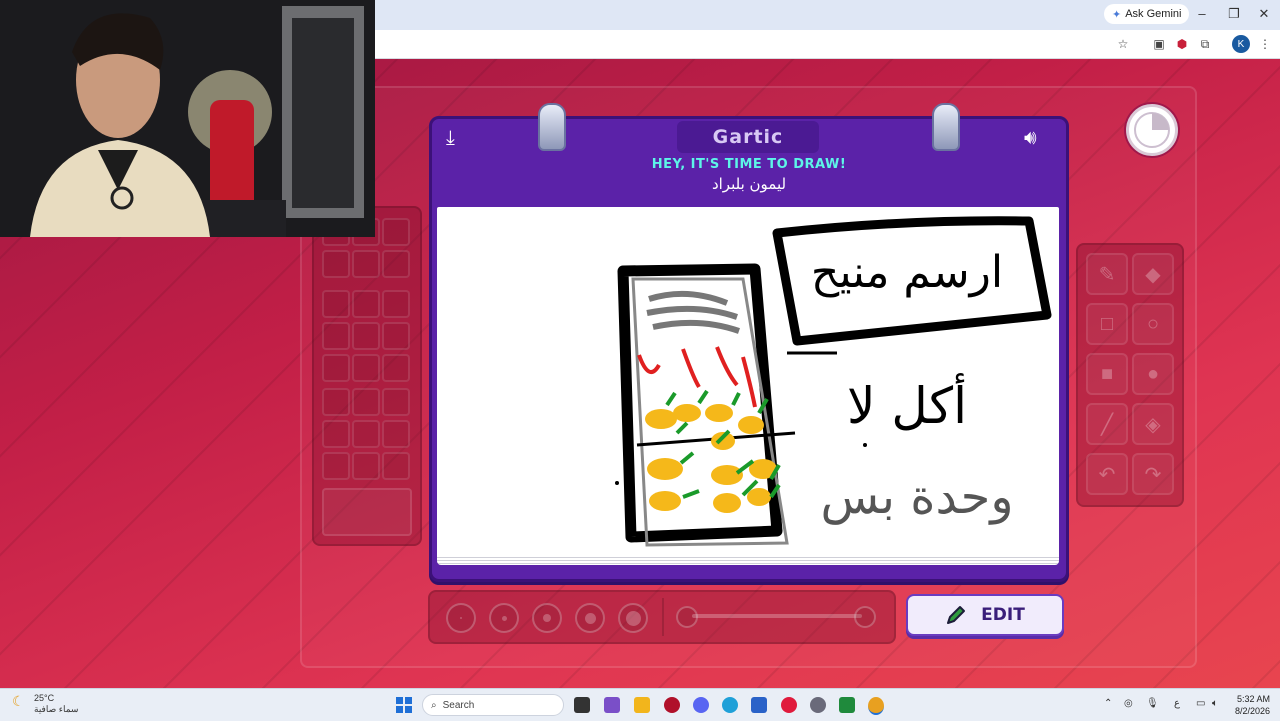 The height and width of the screenshot is (721, 1280). Describe the element at coordinates (1234, 14) in the screenshot. I see `restore-icon: ❐` at that location.